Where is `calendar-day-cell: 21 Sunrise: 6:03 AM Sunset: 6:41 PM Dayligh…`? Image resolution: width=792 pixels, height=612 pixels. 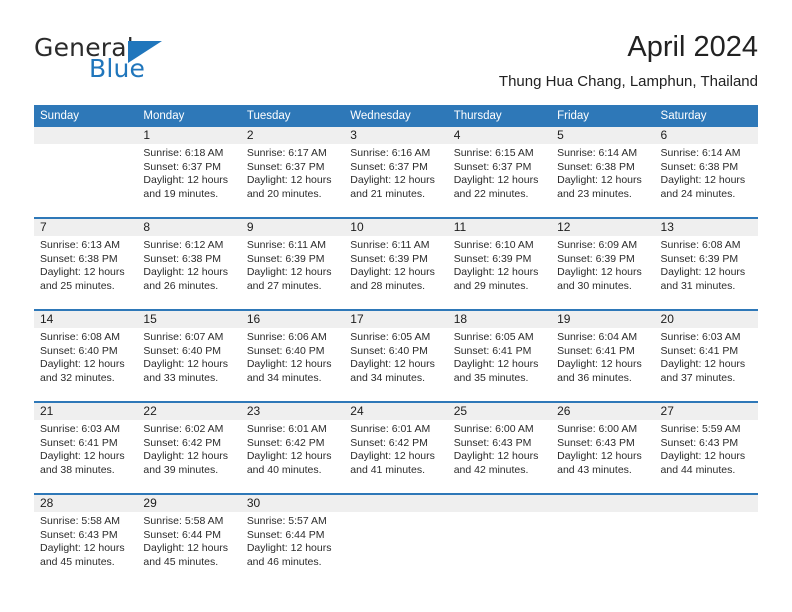
calendar-day-cell: 21 Sunrise: 6:03 AM Sunset: 6:41 PM Dayligh… is located at coordinates (86, 447).